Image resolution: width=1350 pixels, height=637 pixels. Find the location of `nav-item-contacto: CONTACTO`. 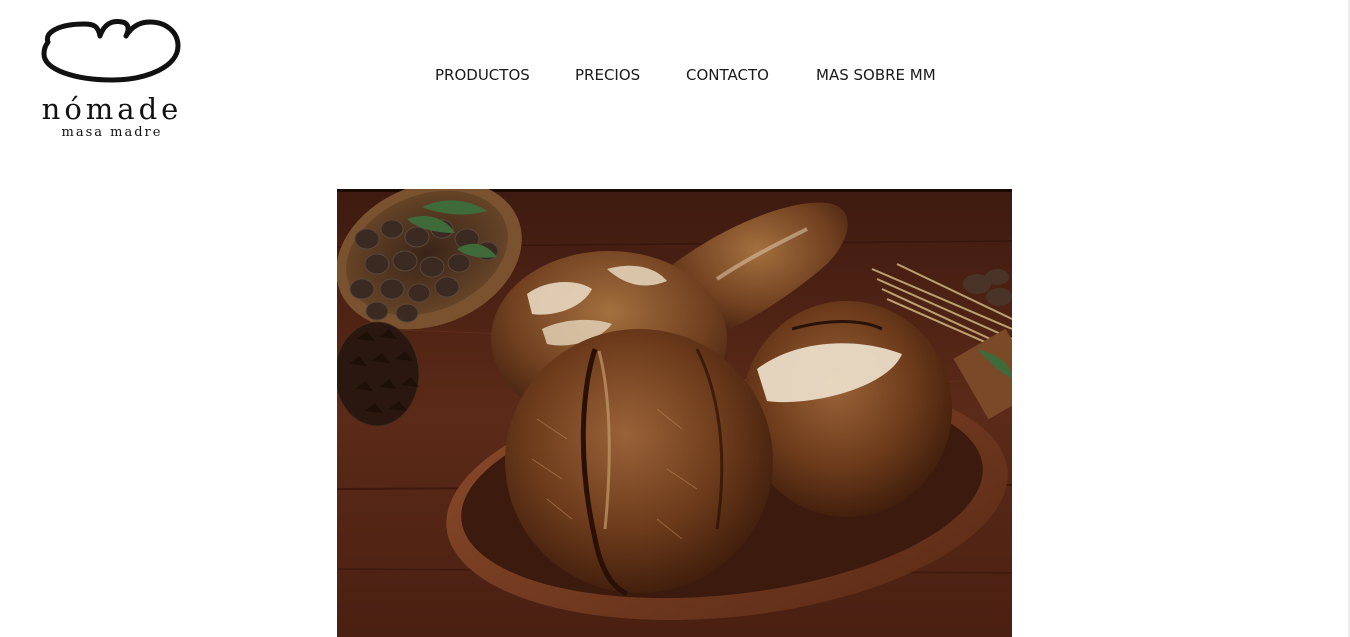

nav-item-contacto: CONTACTO is located at coordinates (727, 75).